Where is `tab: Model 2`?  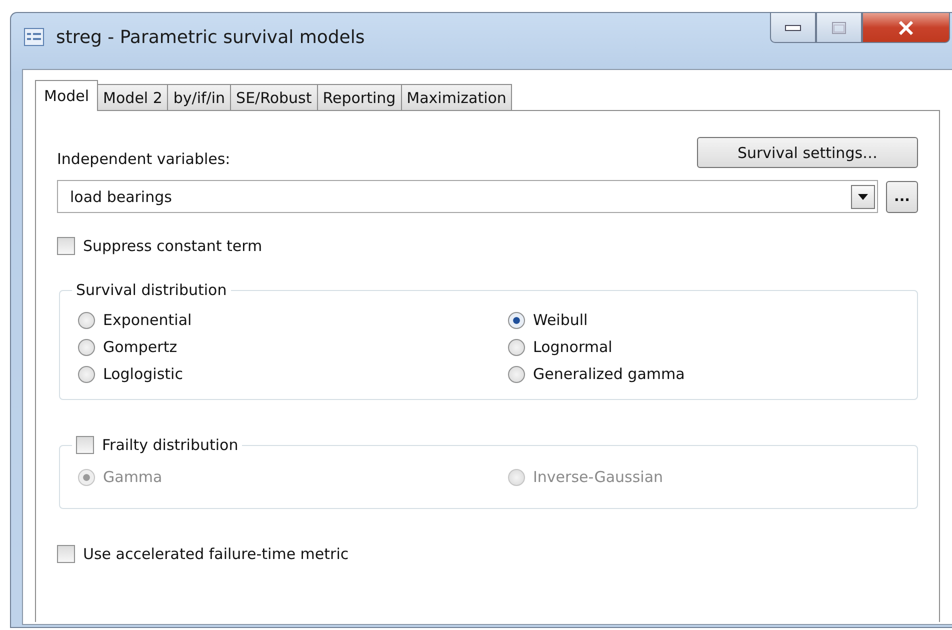
tab: Model 2 is located at coordinates (132, 97).